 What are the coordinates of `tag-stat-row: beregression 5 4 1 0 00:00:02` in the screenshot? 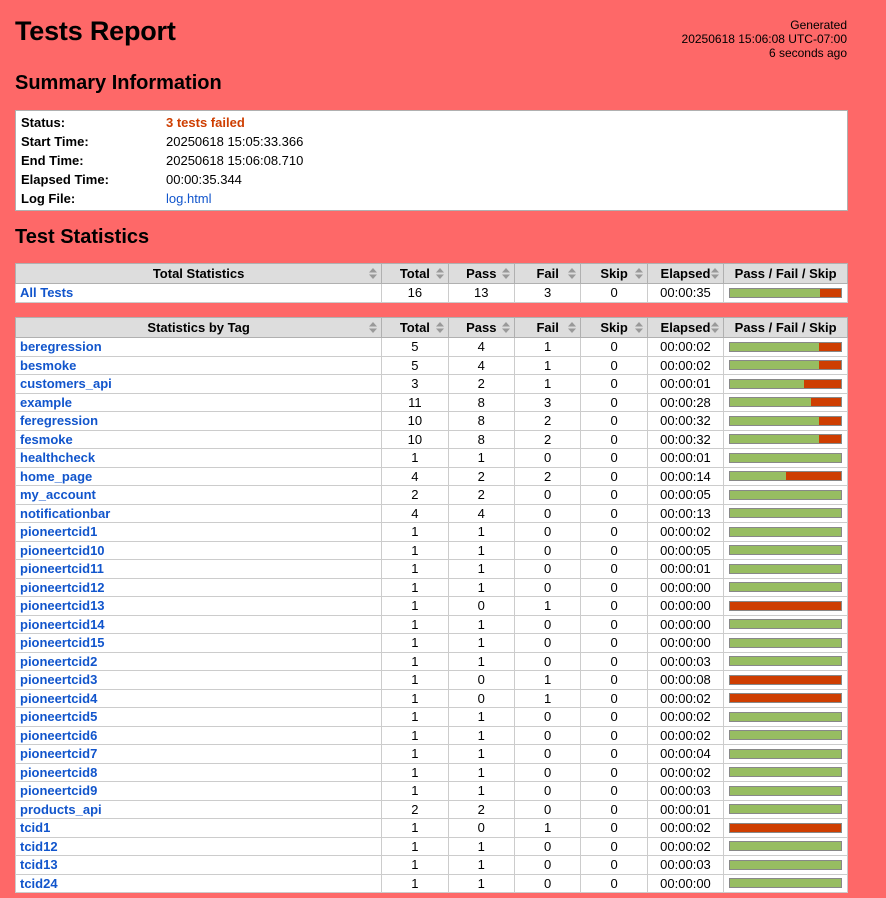 It's located at (431, 347).